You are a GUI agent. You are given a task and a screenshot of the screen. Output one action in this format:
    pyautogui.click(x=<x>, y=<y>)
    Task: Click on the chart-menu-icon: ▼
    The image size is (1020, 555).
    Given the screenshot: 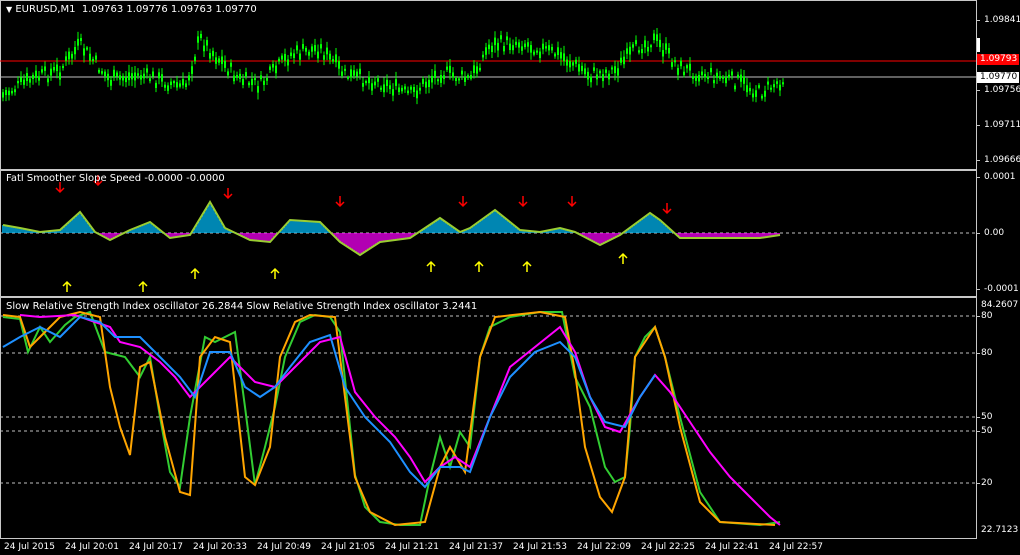 What is the action you would take?
    pyautogui.click(x=9, y=9)
    